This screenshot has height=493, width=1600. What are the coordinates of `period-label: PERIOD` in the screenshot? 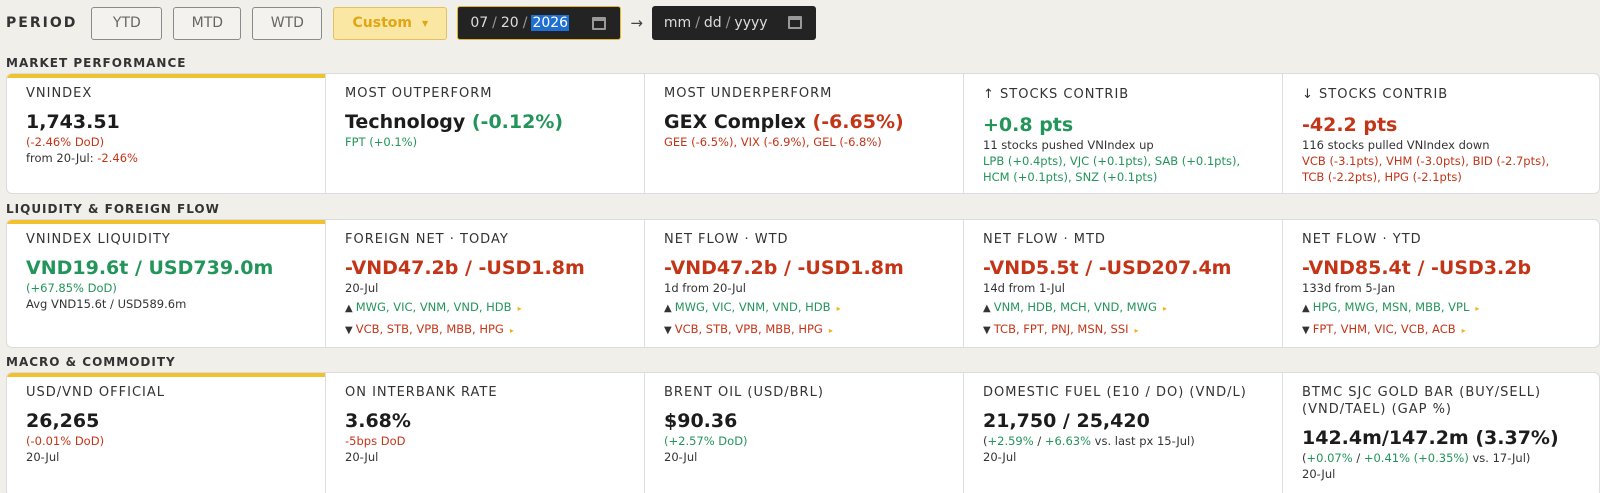 It's located at (42, 23).